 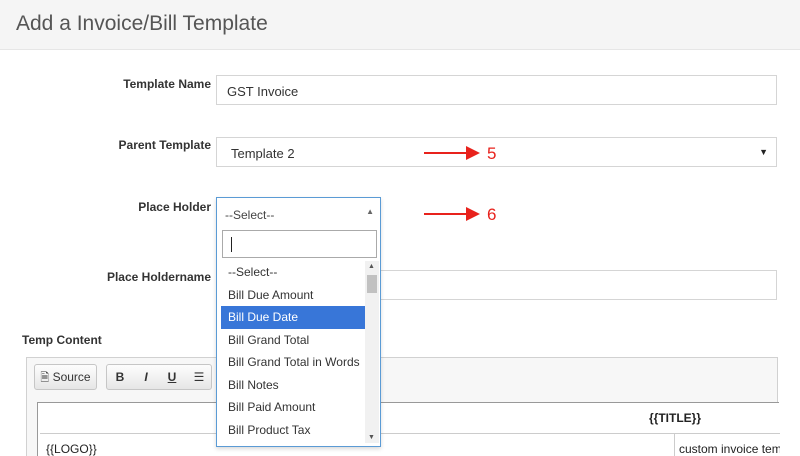 What do you see at coordinates (299, 244) in the screenshot?
I see `dropdown-search-input` at bounding box center [299, 244].